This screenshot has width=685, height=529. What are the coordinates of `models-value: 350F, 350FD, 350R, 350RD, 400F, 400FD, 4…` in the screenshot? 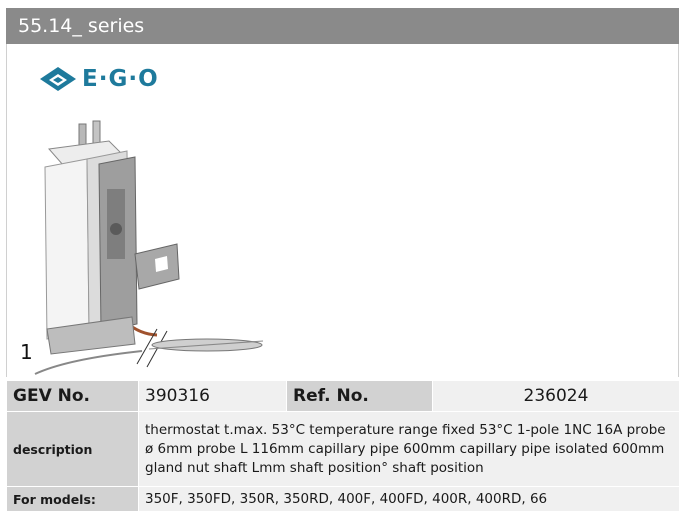 It's located at (409, 499).